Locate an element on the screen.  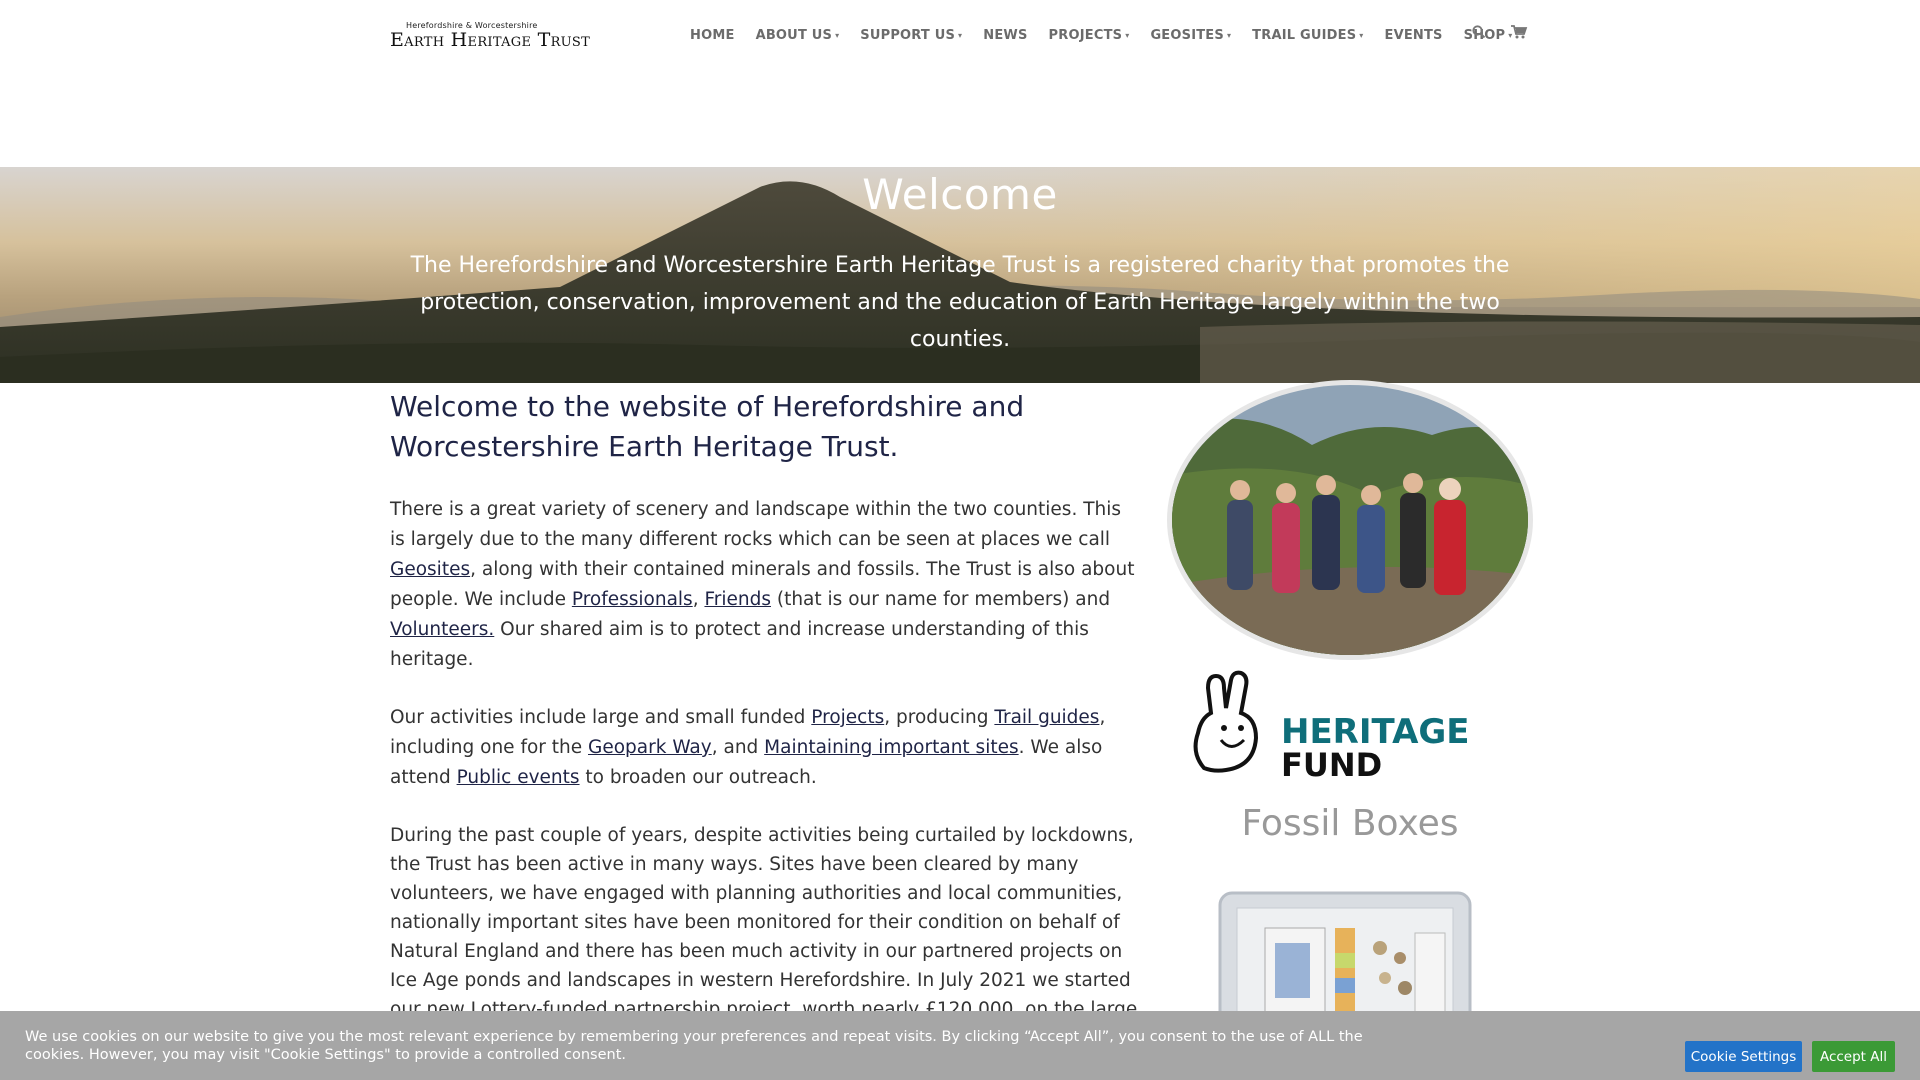
text: , producing is located at coordinates (939, 717).